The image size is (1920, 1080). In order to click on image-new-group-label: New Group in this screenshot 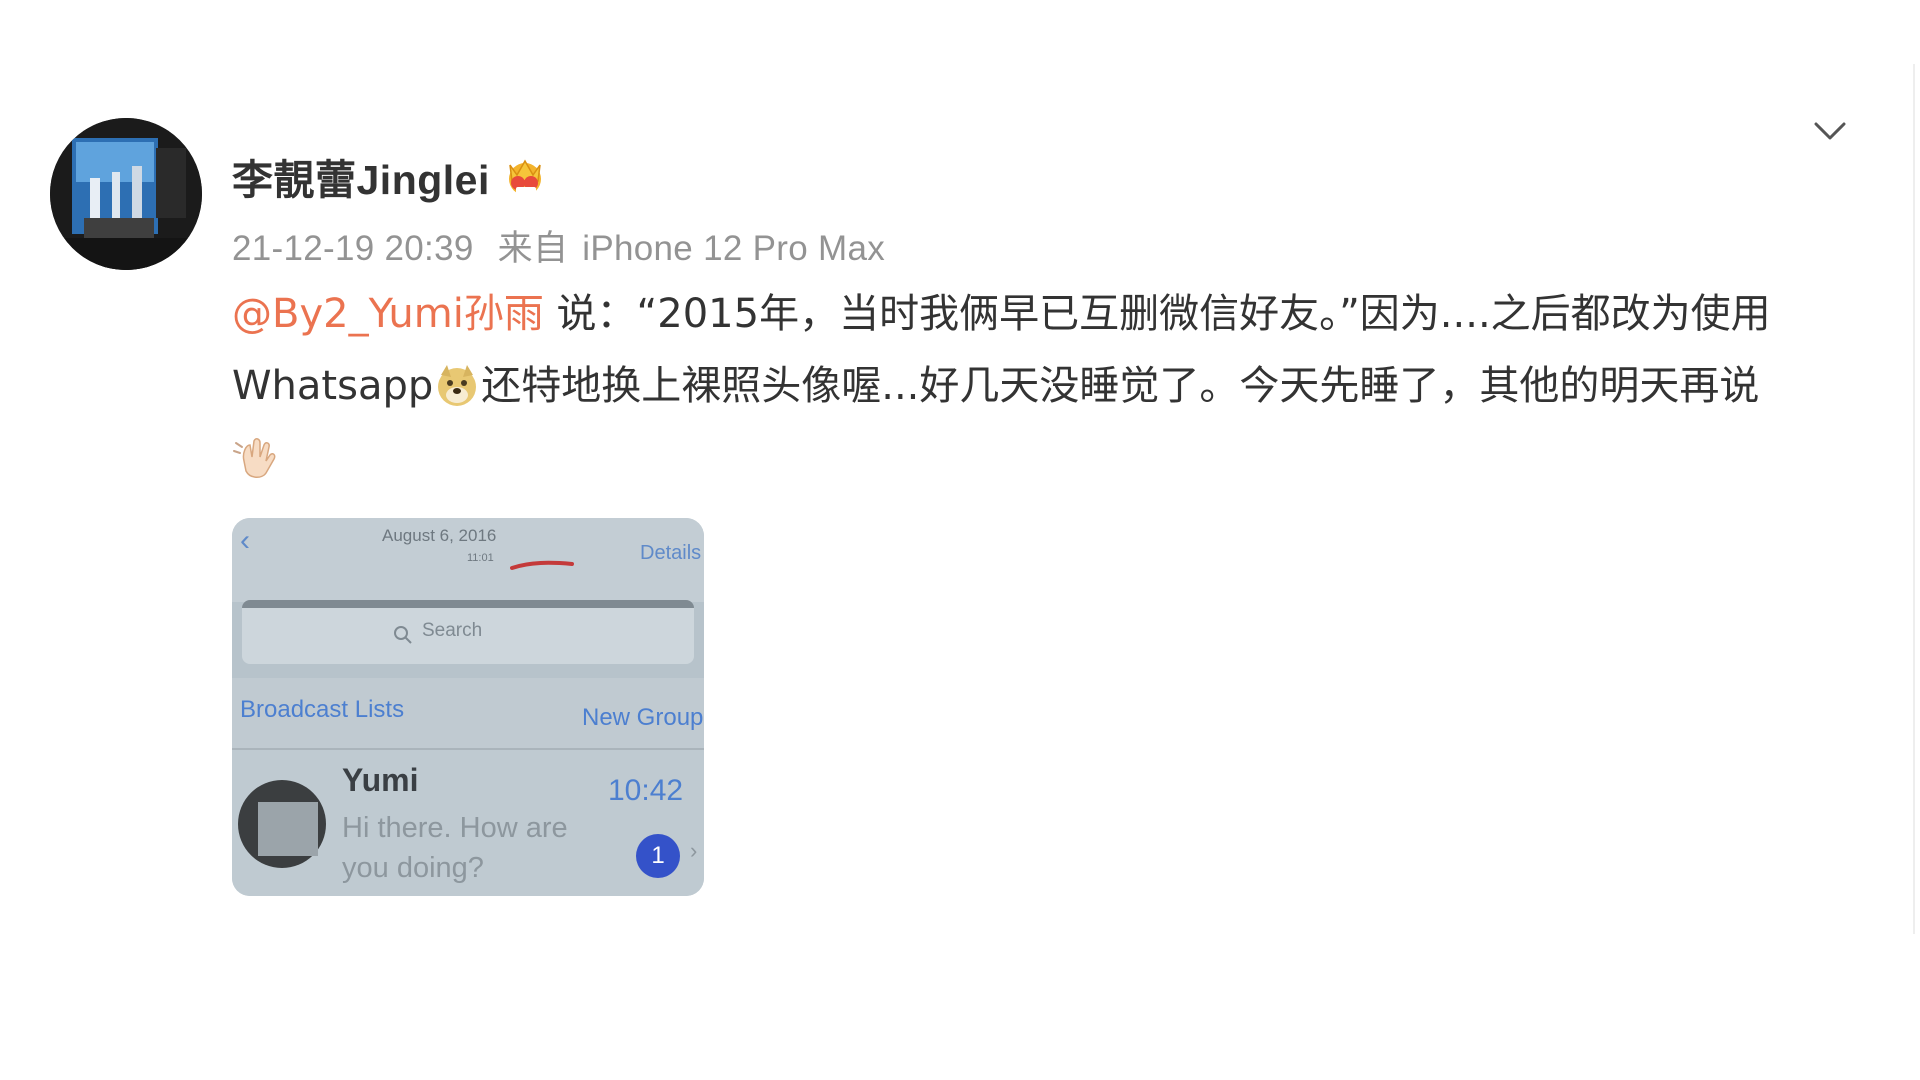, I will do `click(643, 717)`.